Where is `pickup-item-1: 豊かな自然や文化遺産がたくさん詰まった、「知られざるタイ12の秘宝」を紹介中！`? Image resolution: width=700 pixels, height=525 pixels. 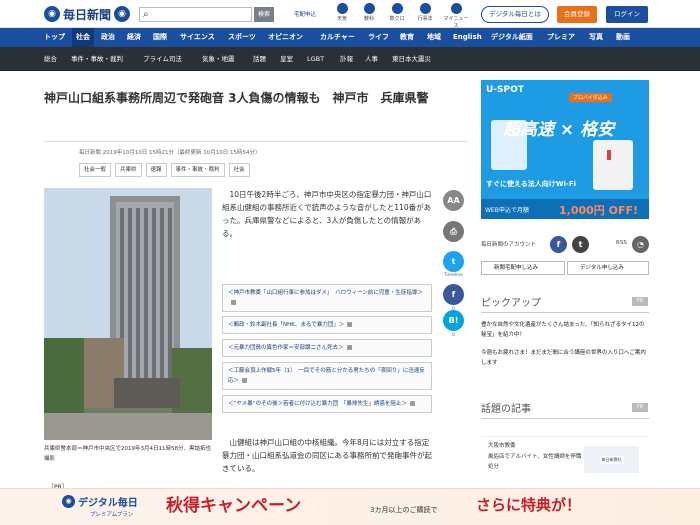 pickup-item-1: 豊かな自然や文化遺産がたくさん詰まった、「知られざるタイ12の秘宝」を紹介中！ is located at coordinates (565, 330).